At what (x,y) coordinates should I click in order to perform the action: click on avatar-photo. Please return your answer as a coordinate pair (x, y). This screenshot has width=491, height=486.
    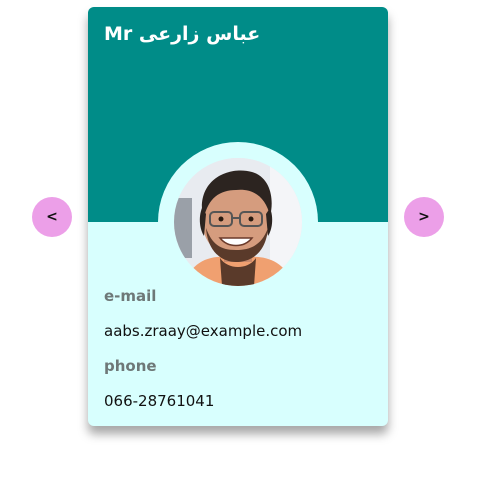
    Looking at the image, I should click on (238, 222).